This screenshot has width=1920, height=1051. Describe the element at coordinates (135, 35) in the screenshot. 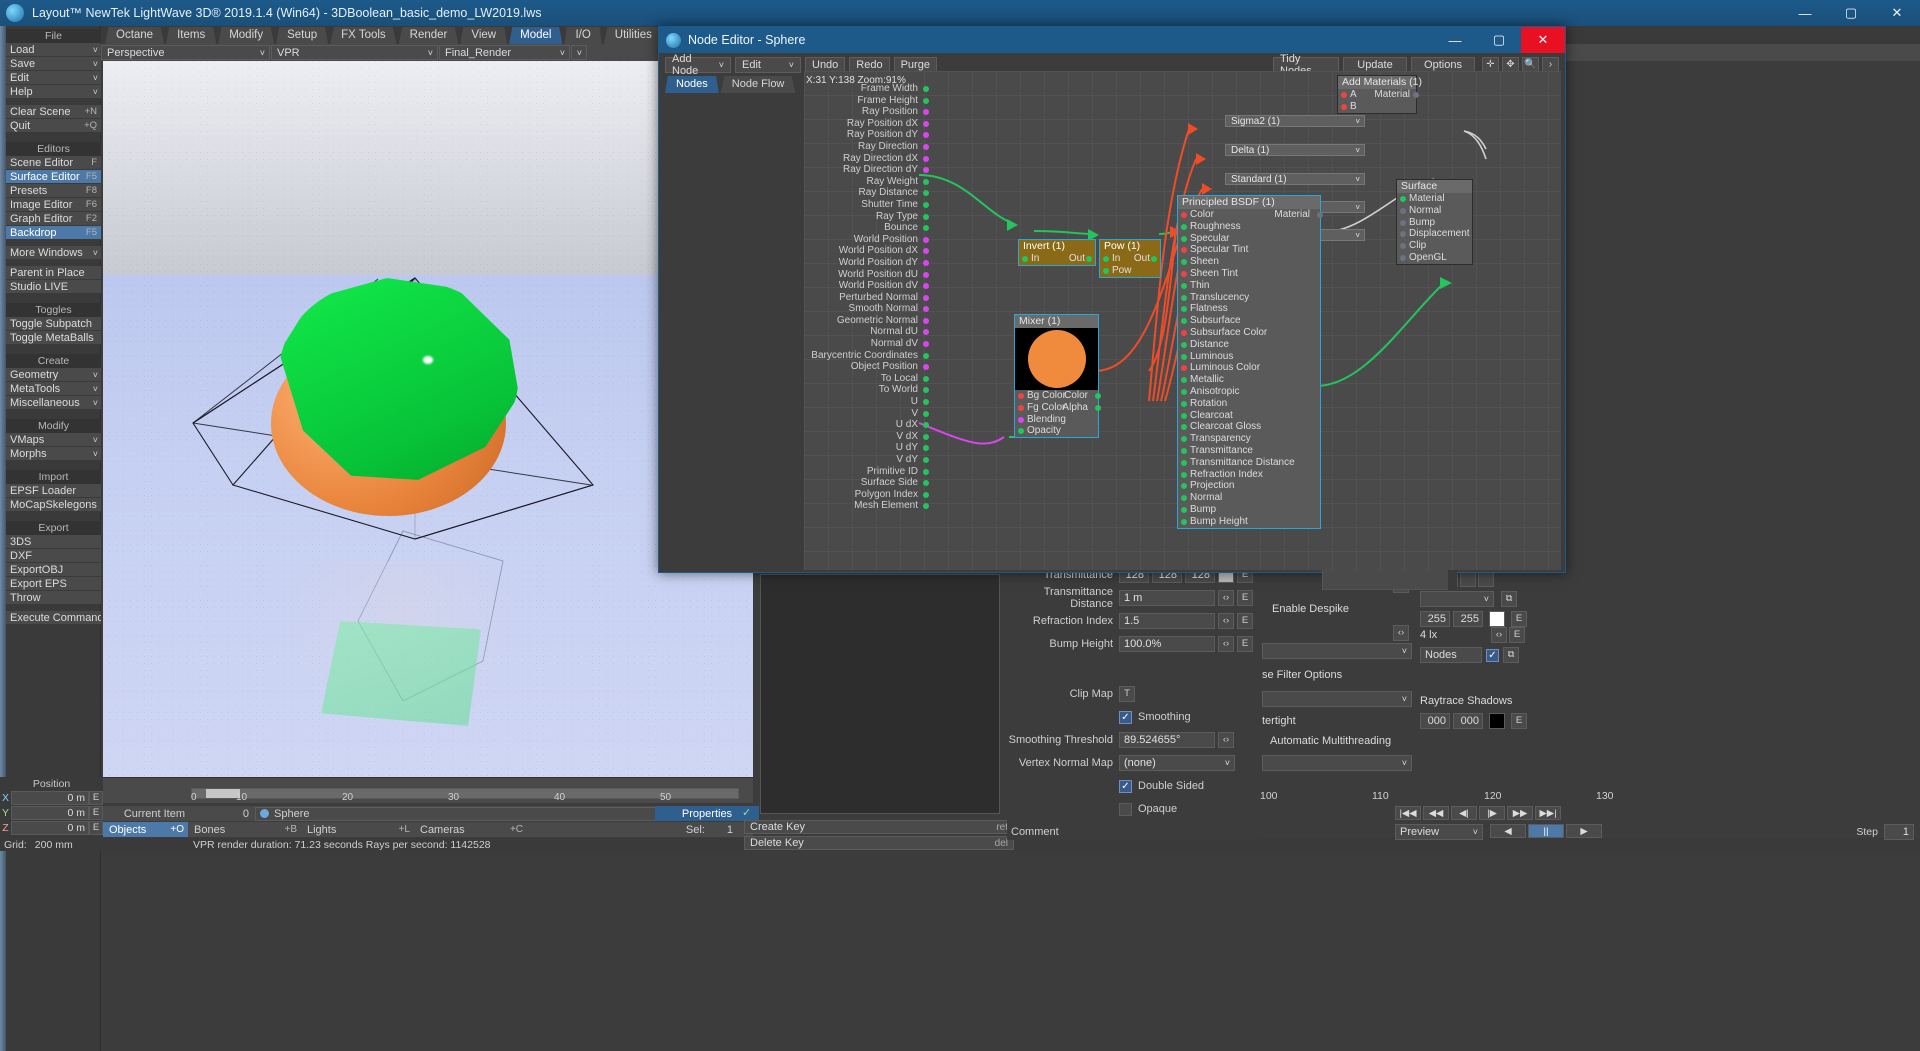

I see `menu-tab-octane: Octane` at that location.